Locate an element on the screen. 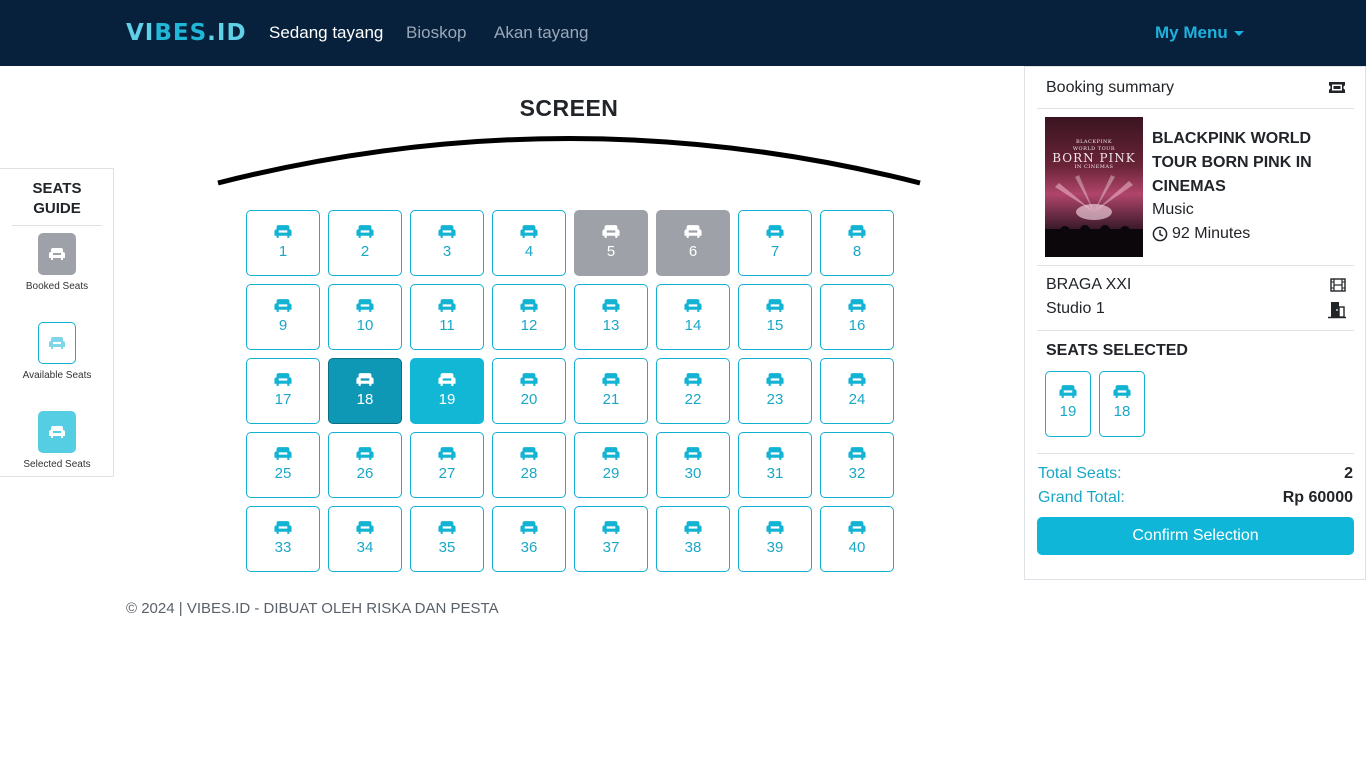 The image size is (1366, 768). seat-30: 30 is located at coordinates (693, 465).